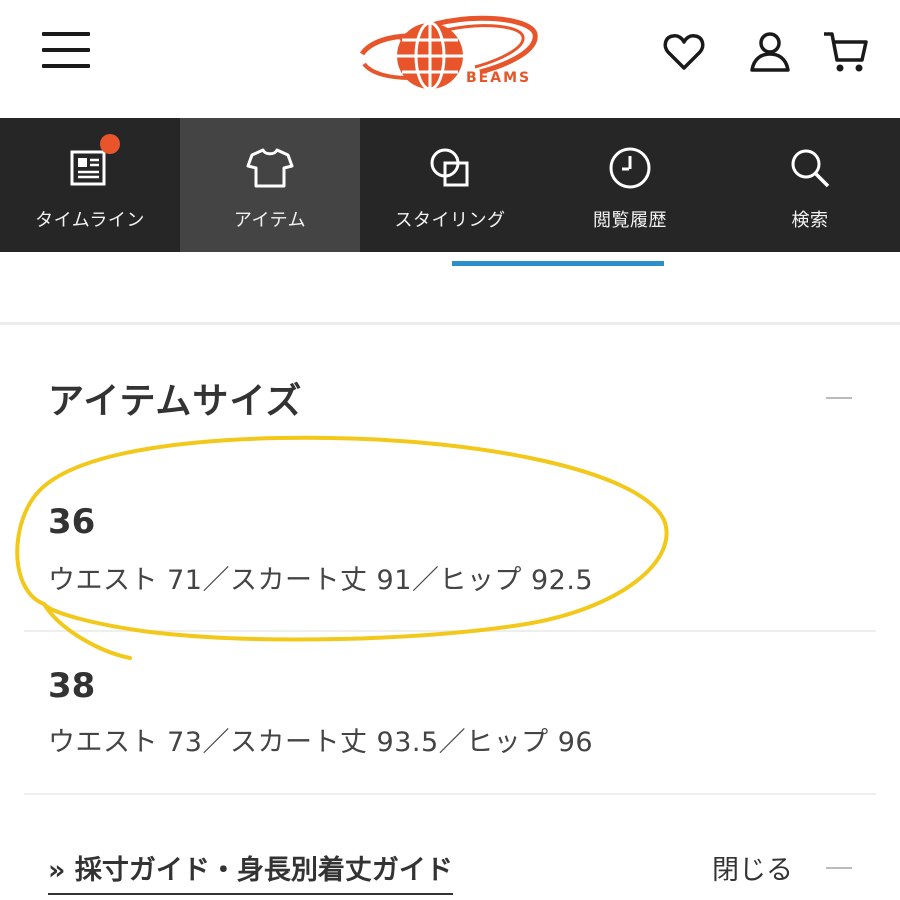 This screenshot has width=900, height=900. I want to click on main-nav: タイムライン アイテム スタイリング 閲覧履歴 検索, so click(450, 185).